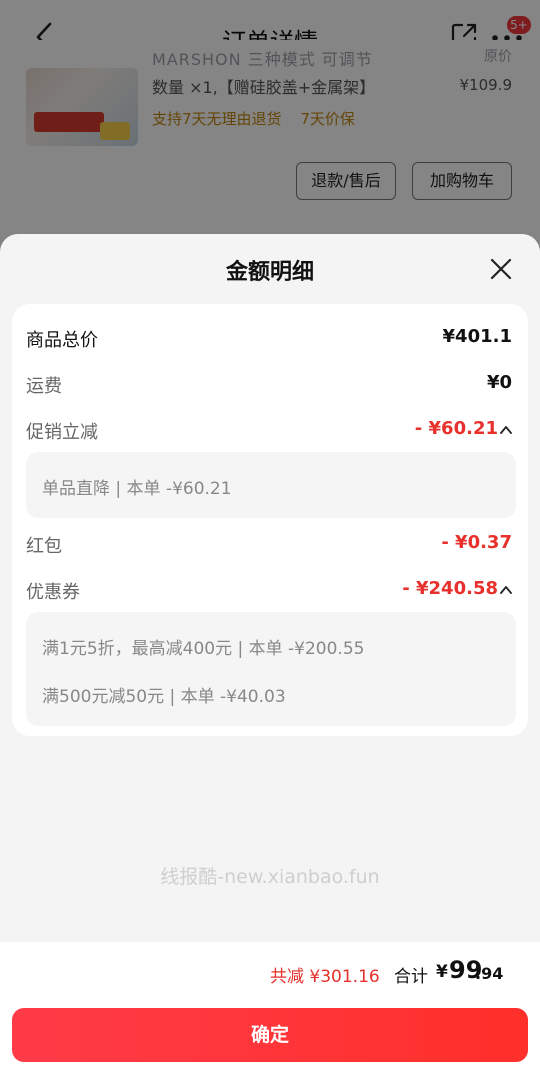 This screenshot has width=540, height=1074. I want to click on row-shipping: 运费 ¥0, so click(269, 387).